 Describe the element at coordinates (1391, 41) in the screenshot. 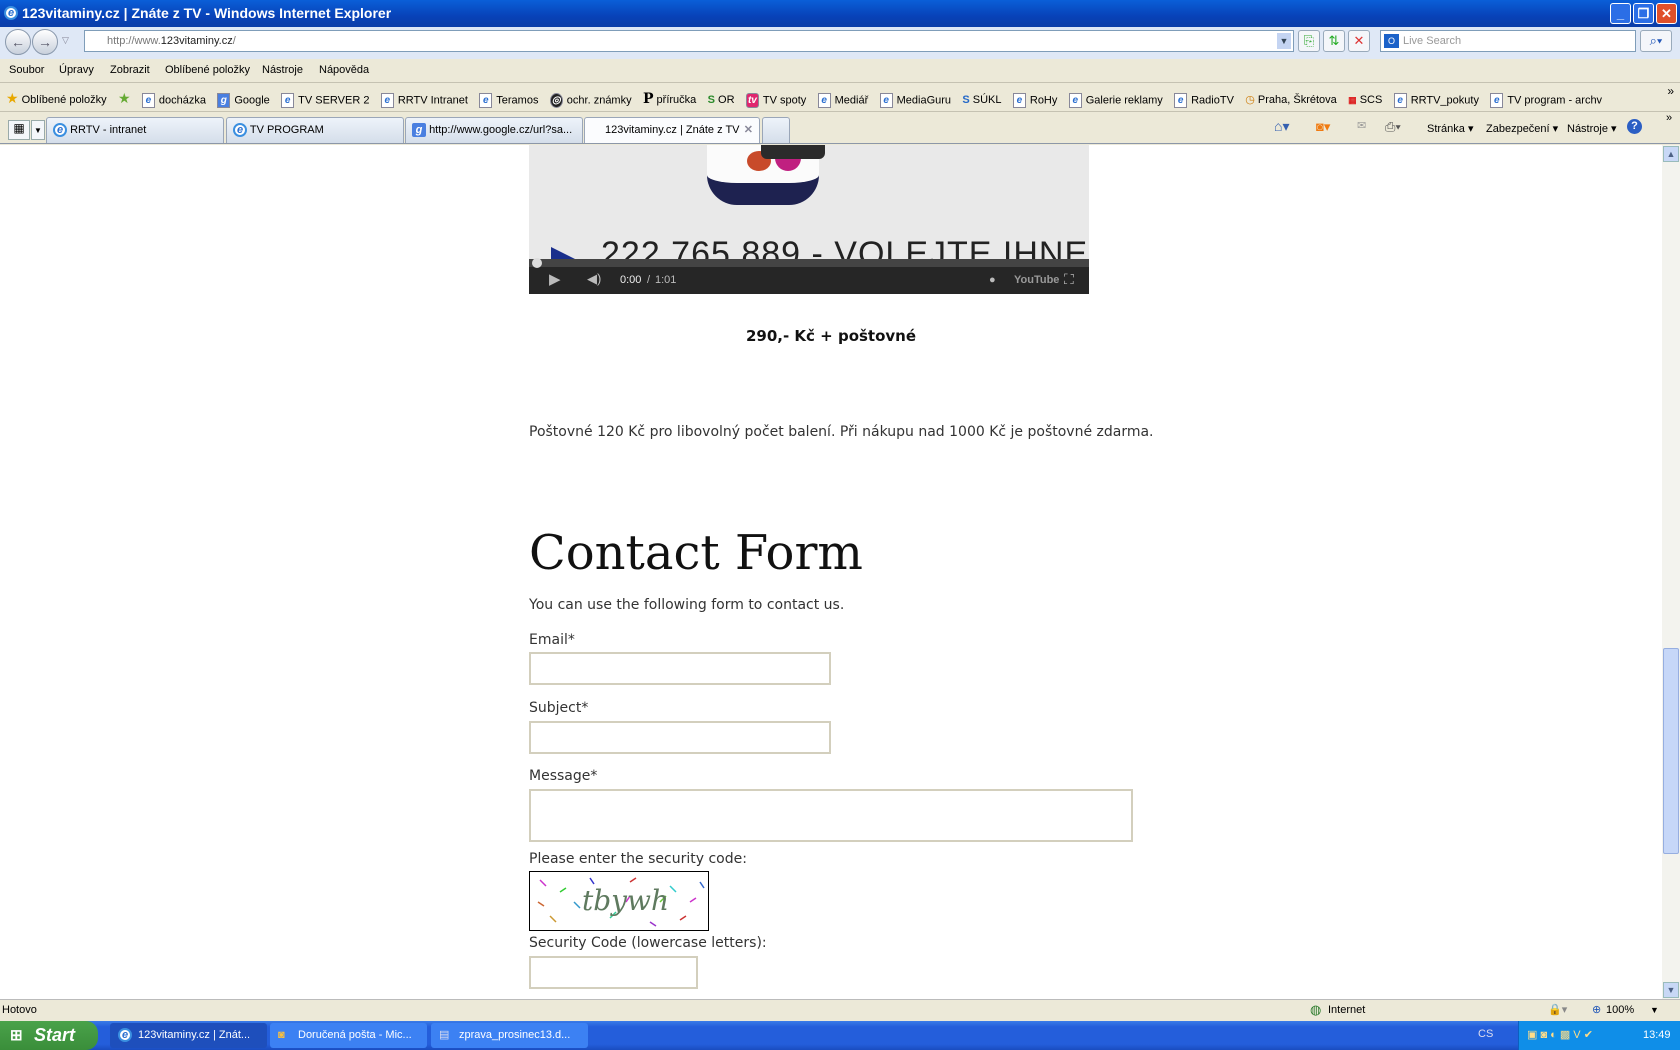

I see `live-search-icon: O` at that location.